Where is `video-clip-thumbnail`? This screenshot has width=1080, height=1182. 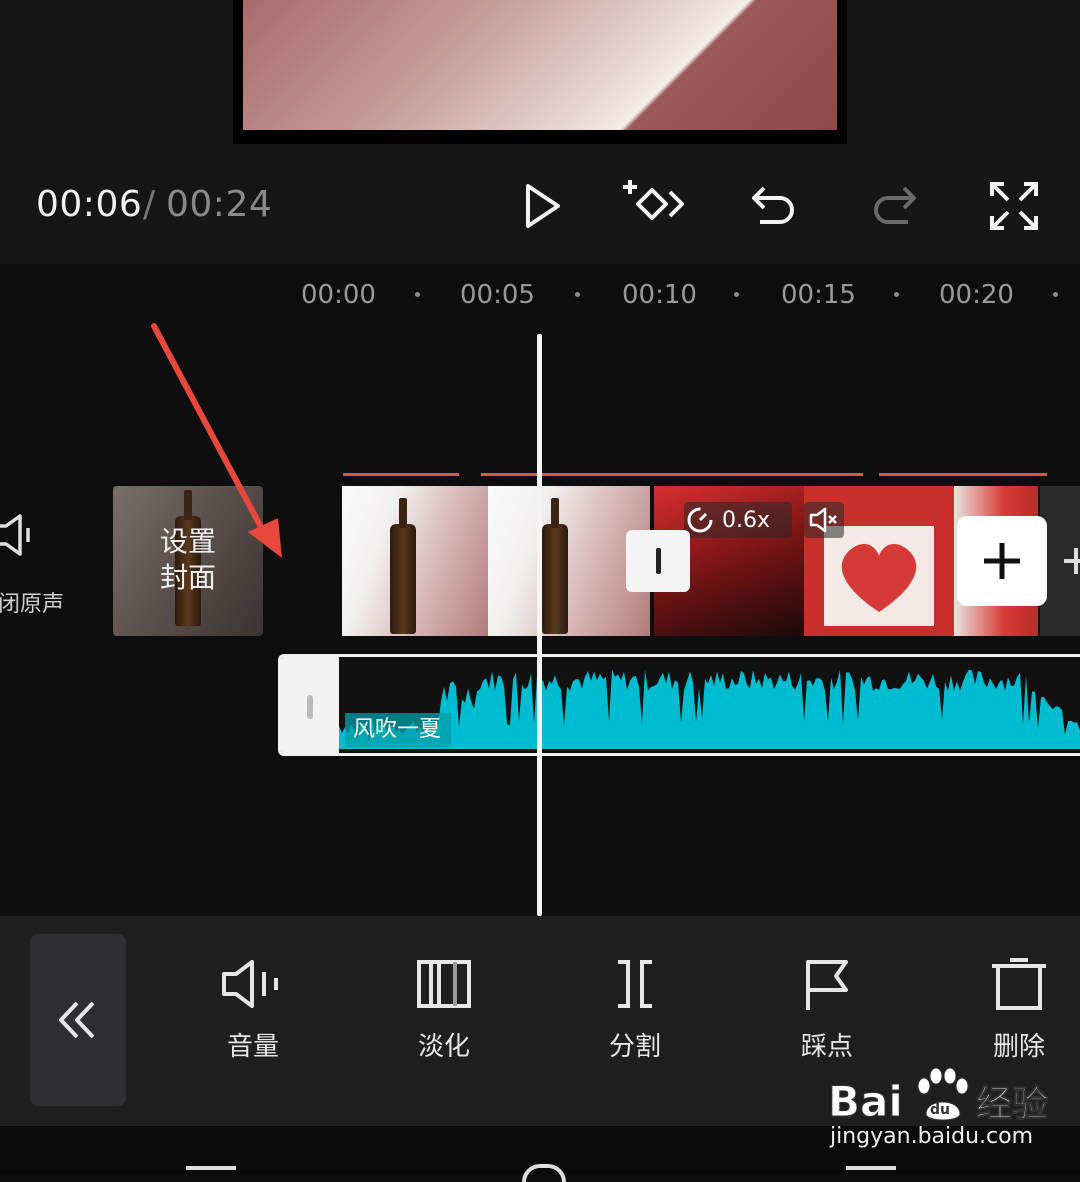 video-clip-thumbnail is located at coordinates (415, 561).